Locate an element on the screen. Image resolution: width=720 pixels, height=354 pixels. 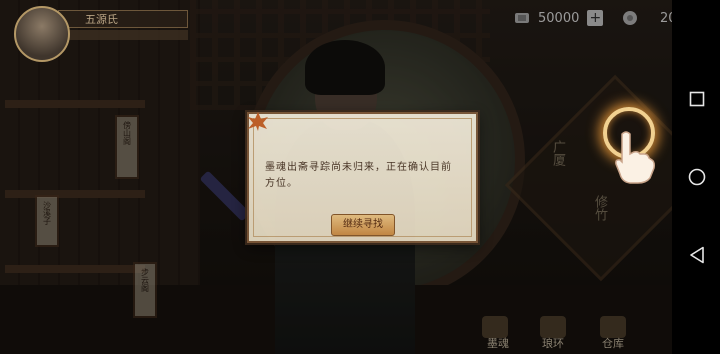
hand-pointer-icon is located at coordinates (634, 159).